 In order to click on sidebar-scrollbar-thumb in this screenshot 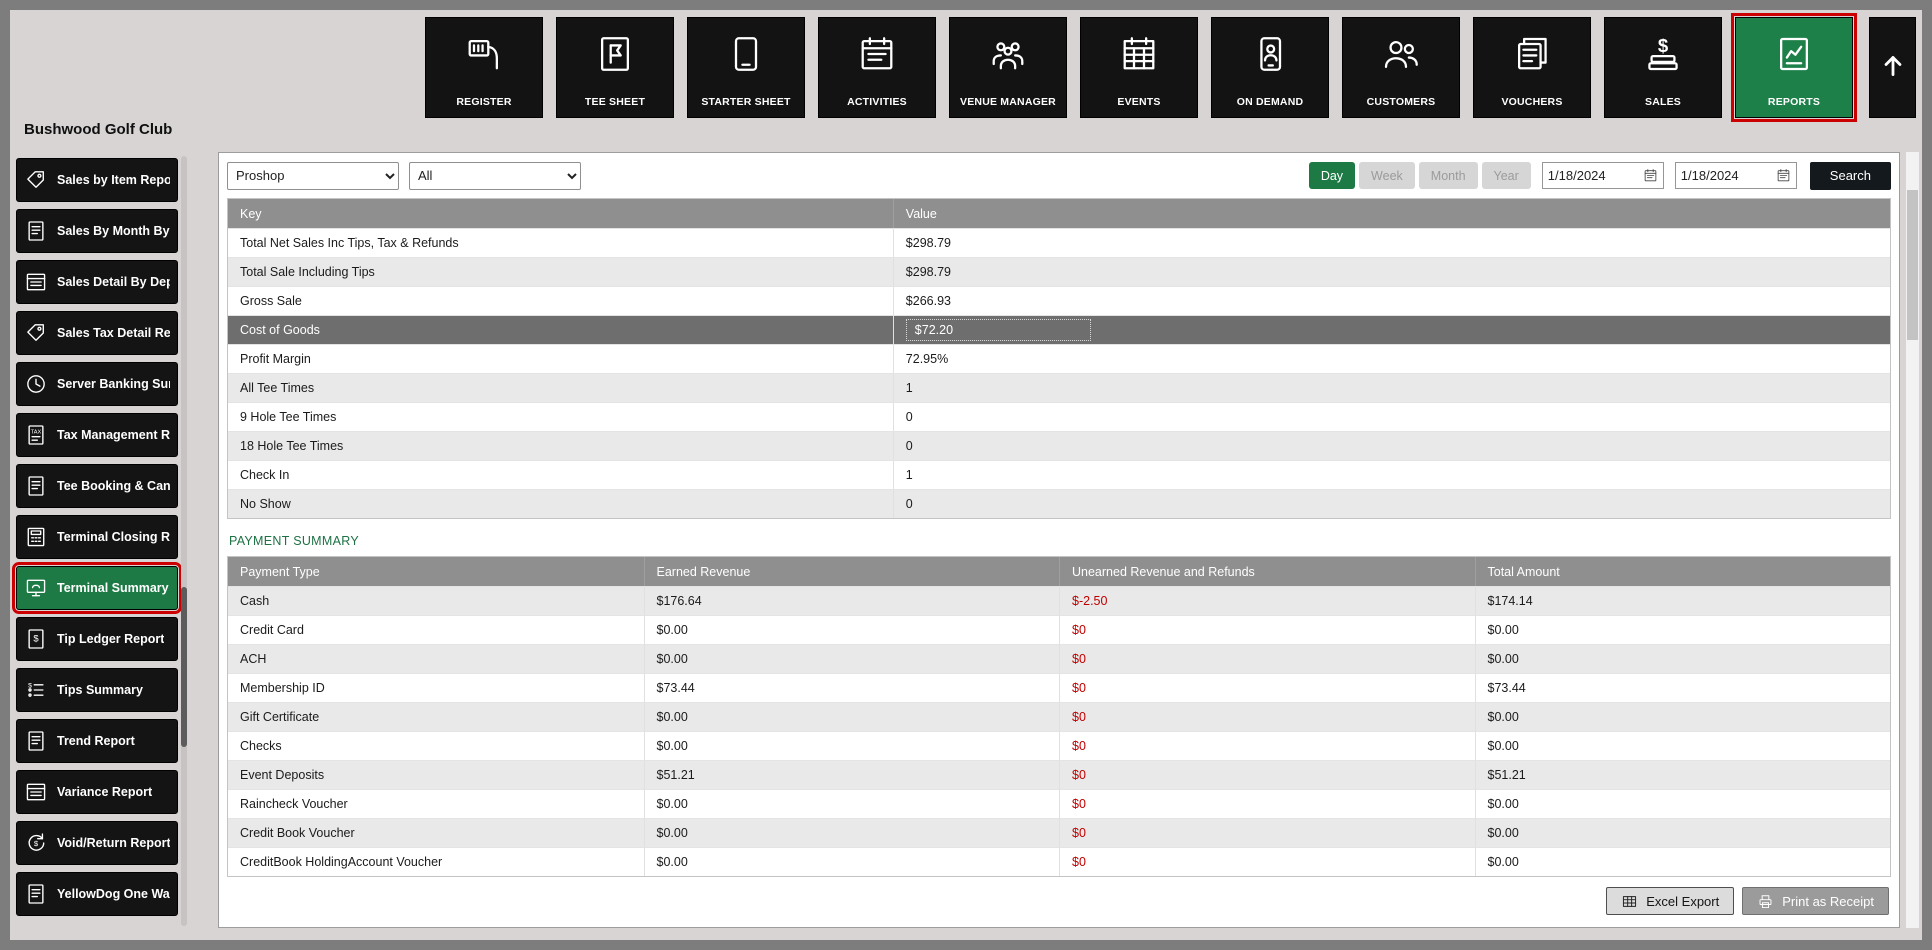, I will do `click(184, 667)`.